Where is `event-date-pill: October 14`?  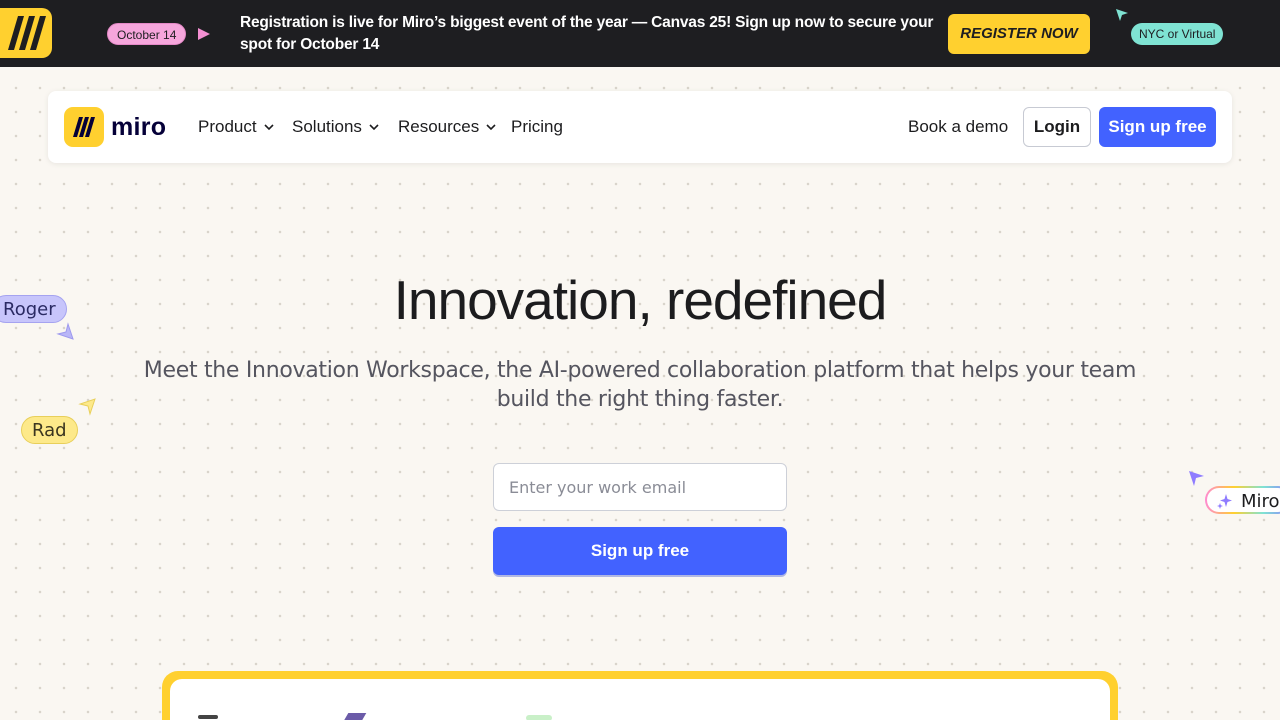
event-date-pill: October 14 is located at coordinates (147, 34).